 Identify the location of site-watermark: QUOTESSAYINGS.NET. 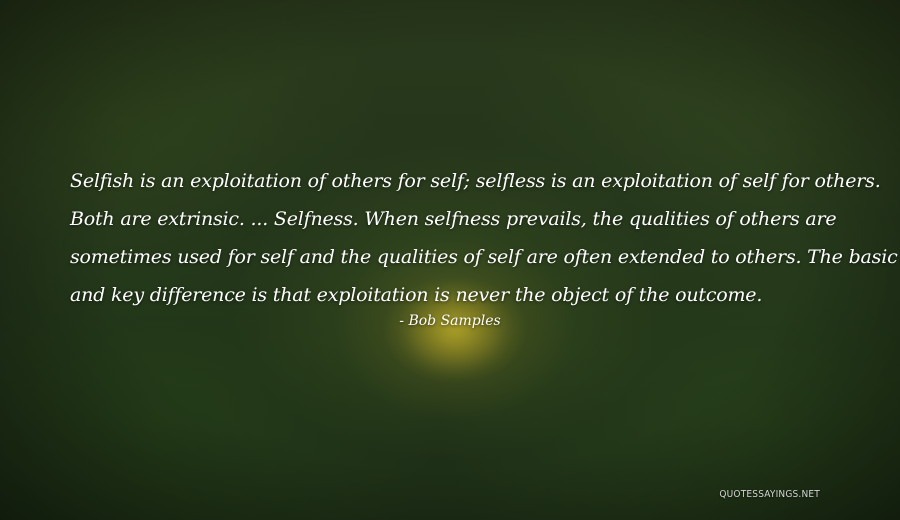
(769, 494).